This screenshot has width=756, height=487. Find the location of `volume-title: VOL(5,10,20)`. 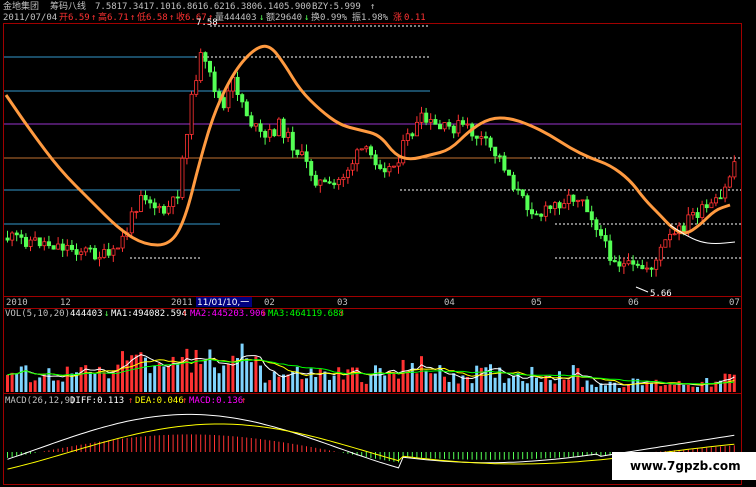

volume-title: VOL(5,10,20) is located at coordinates (37, 314).